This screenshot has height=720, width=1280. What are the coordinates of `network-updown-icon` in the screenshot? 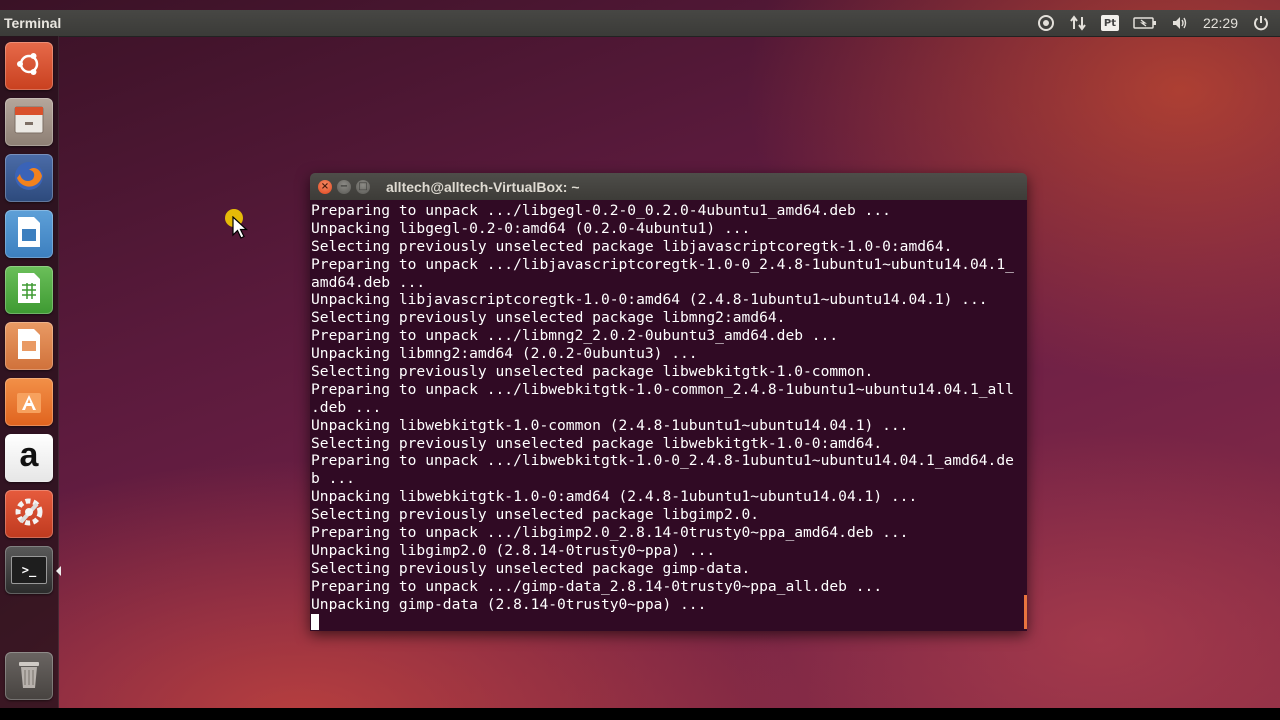 It's located at (1078, 23).